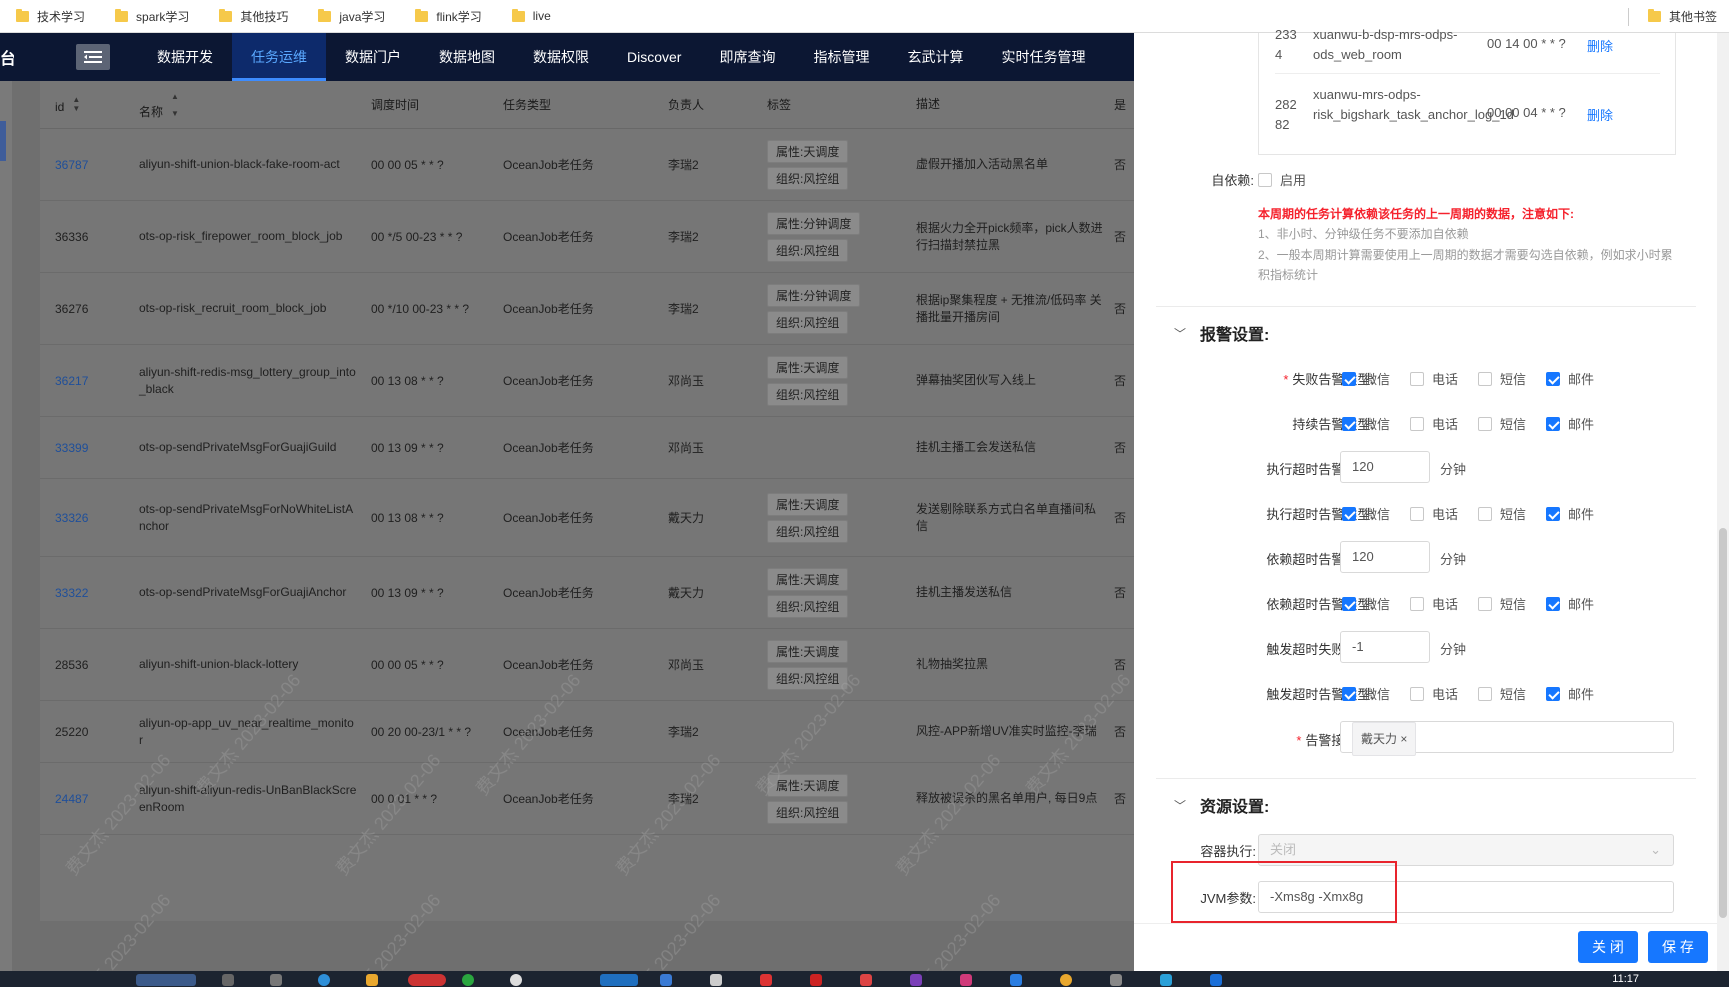 The image size is (1729, 987). What do you see at coordinates (935, 57) in the screenshot?
I see `nav-item: 玄武计算` at bounding box center [935, 57].